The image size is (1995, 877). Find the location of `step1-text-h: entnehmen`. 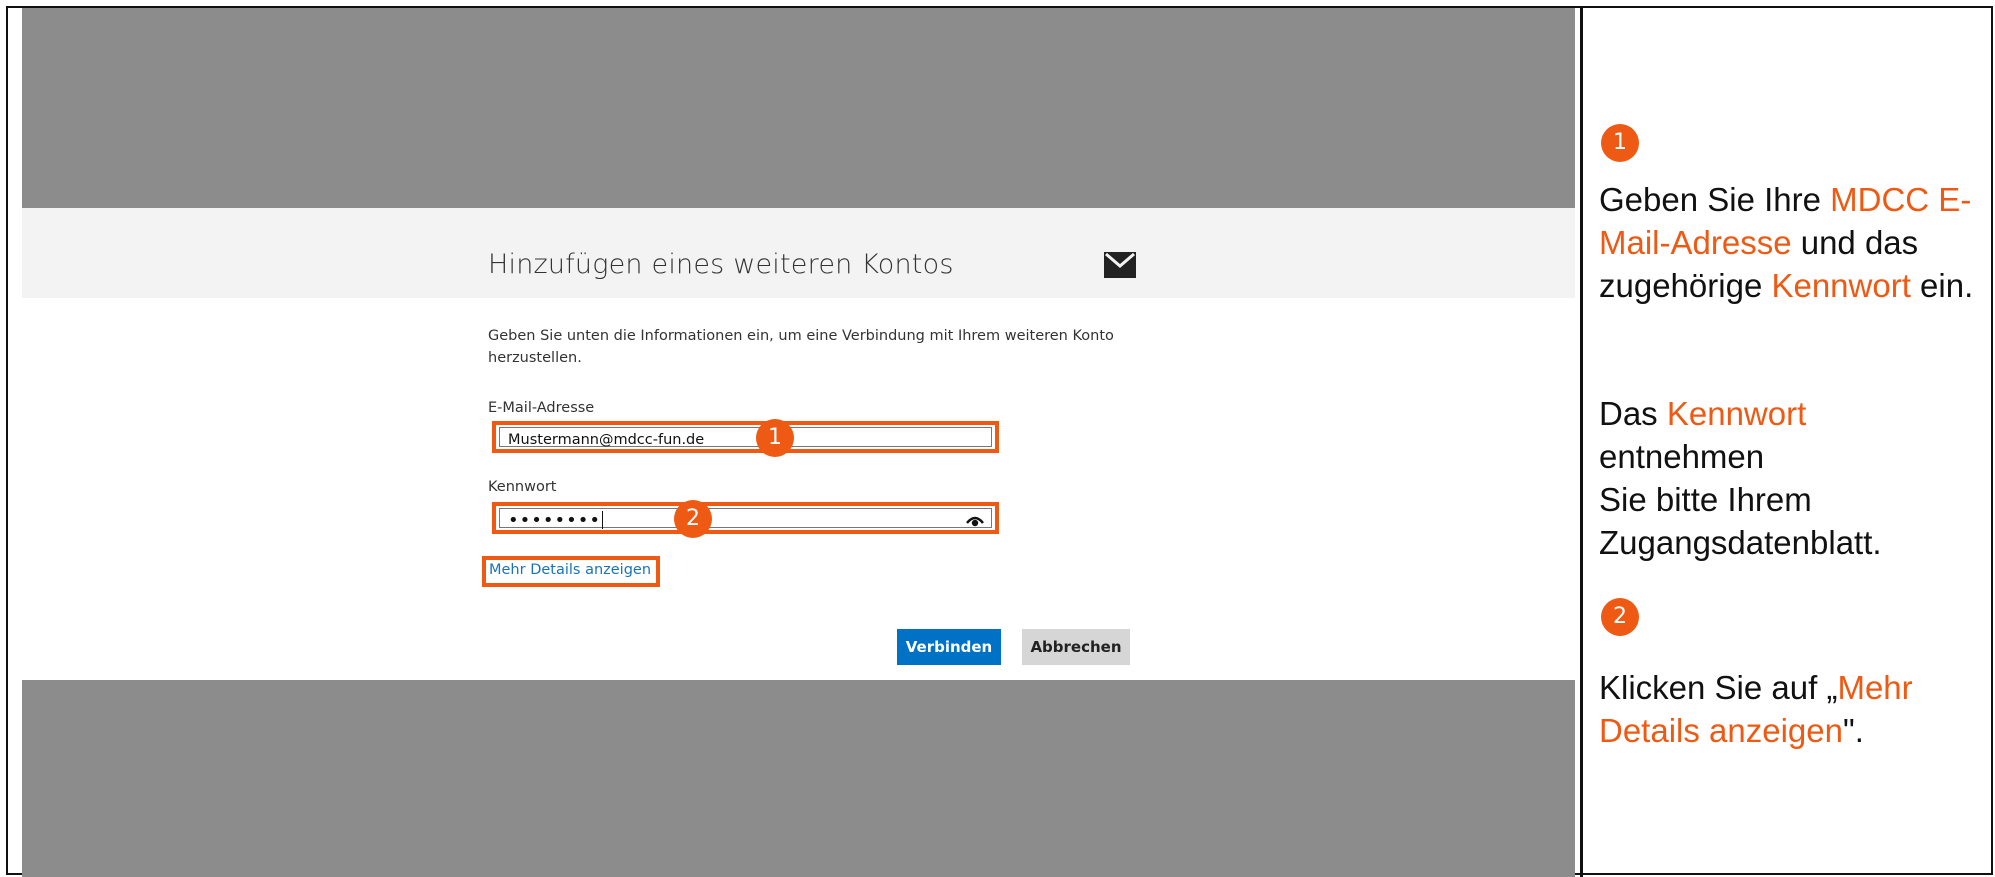

step1-text-h: entnehmen is located at coordinates (1682, 456).